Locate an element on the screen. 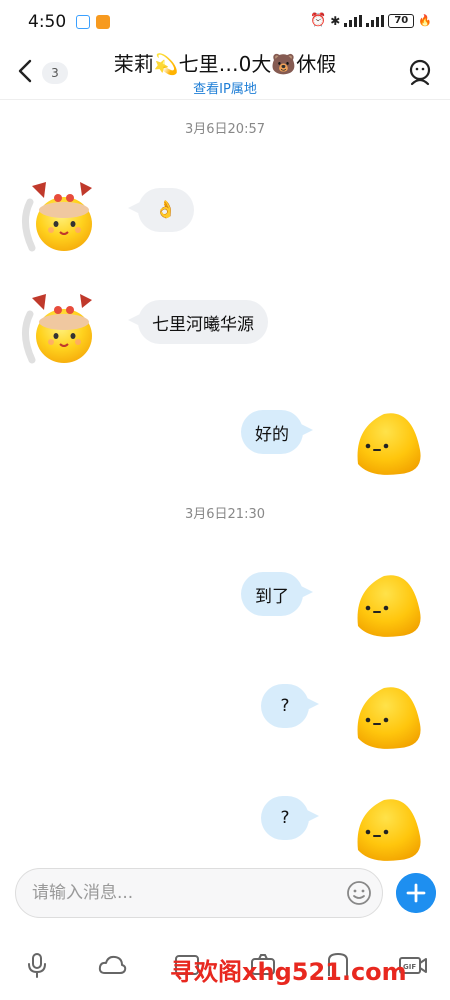 The width and height of the screenshot is (450, 1000). charging-icon: 🔥 is located at coordinates (425, 20).